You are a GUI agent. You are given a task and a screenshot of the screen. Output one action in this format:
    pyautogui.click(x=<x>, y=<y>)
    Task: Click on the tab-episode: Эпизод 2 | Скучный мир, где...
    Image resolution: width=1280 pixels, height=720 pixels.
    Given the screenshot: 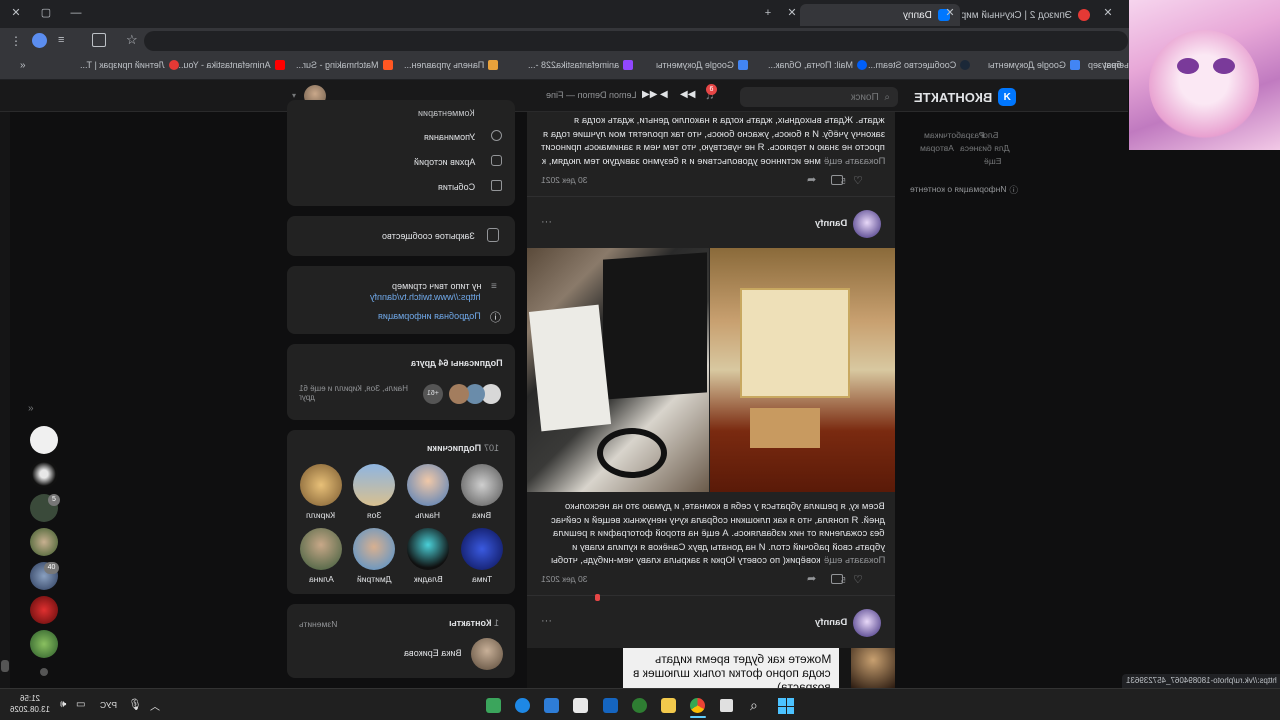 What is the action you would take?
    pyautogui.click(x=1030, y=15)
    